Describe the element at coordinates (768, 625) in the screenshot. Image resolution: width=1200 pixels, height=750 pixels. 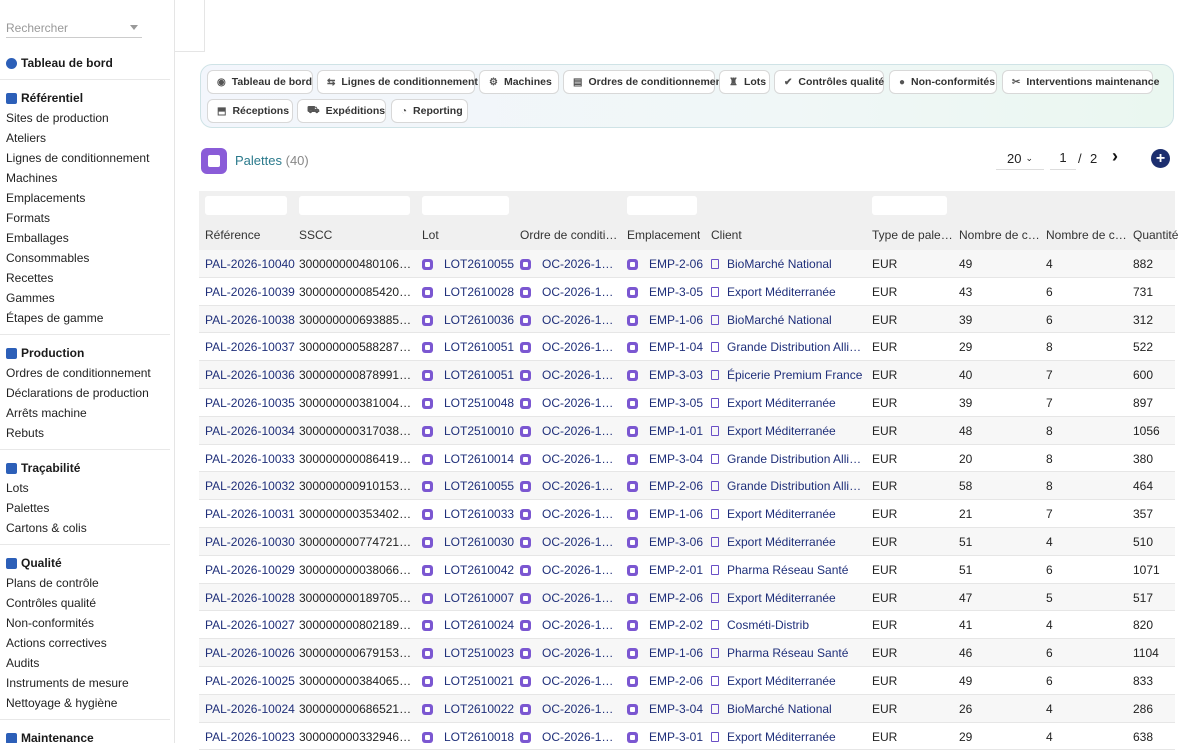
I see `table-cell: Cosméti-Distrib` at that location.